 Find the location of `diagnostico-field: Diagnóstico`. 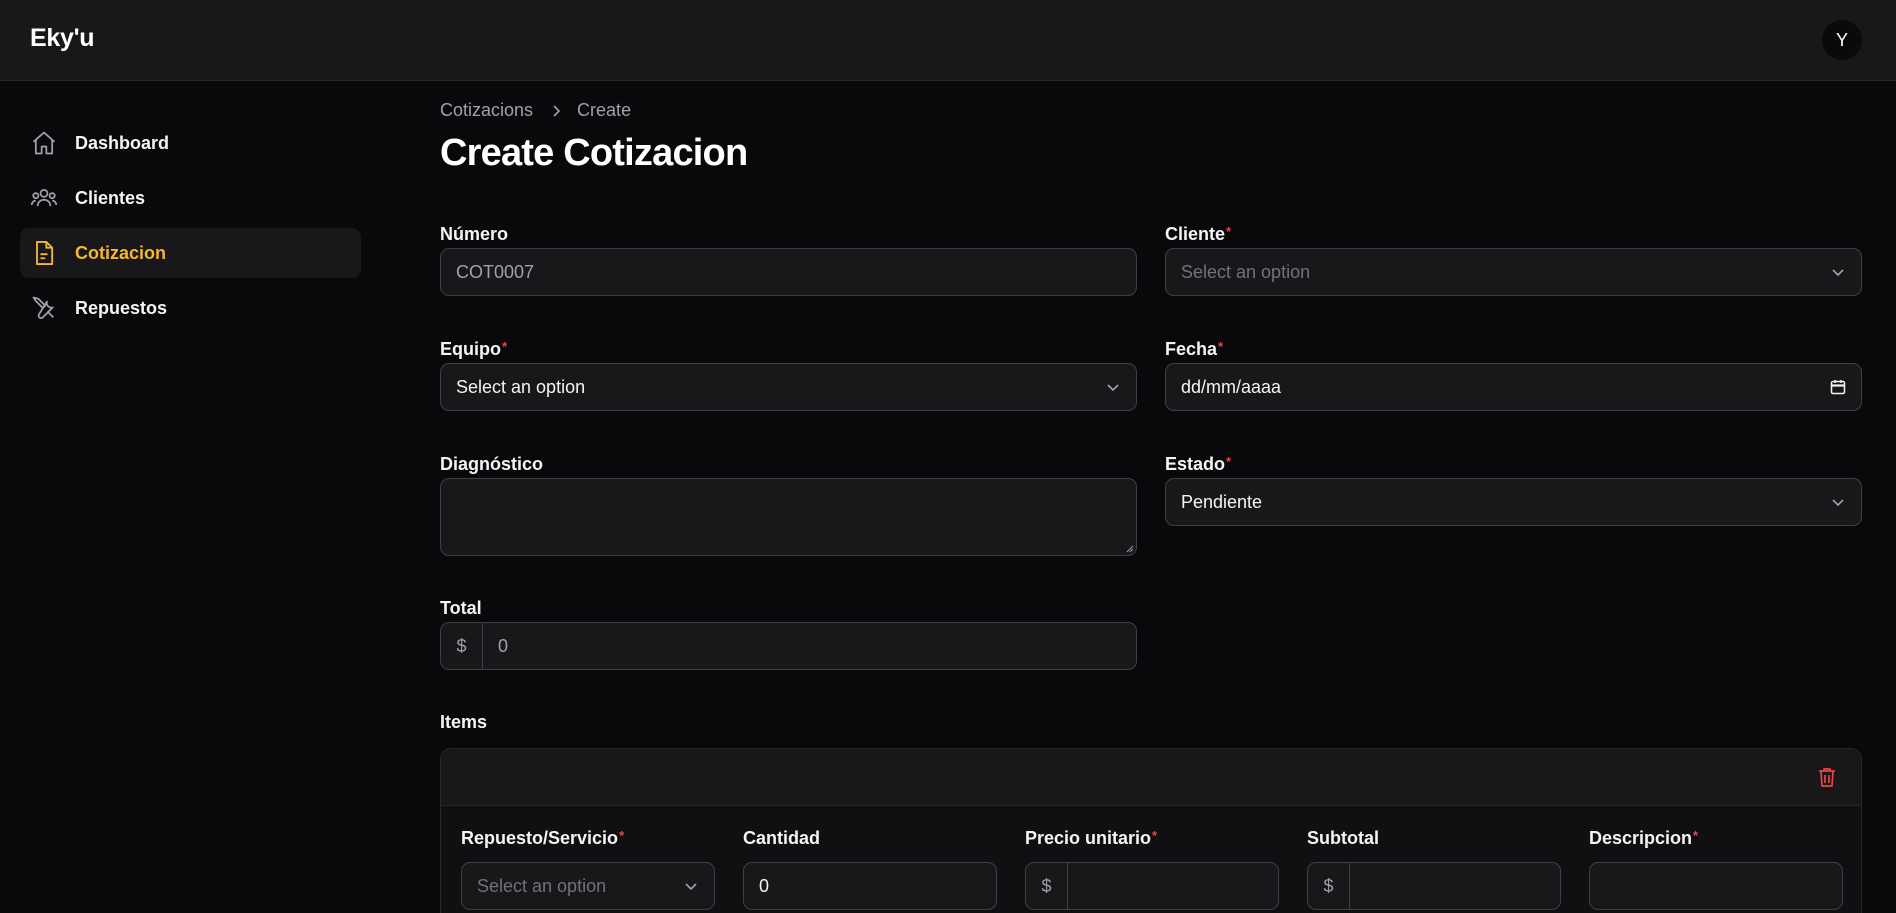

diagnostico-field: Diagnóstico is located at coordinates (788, 505).